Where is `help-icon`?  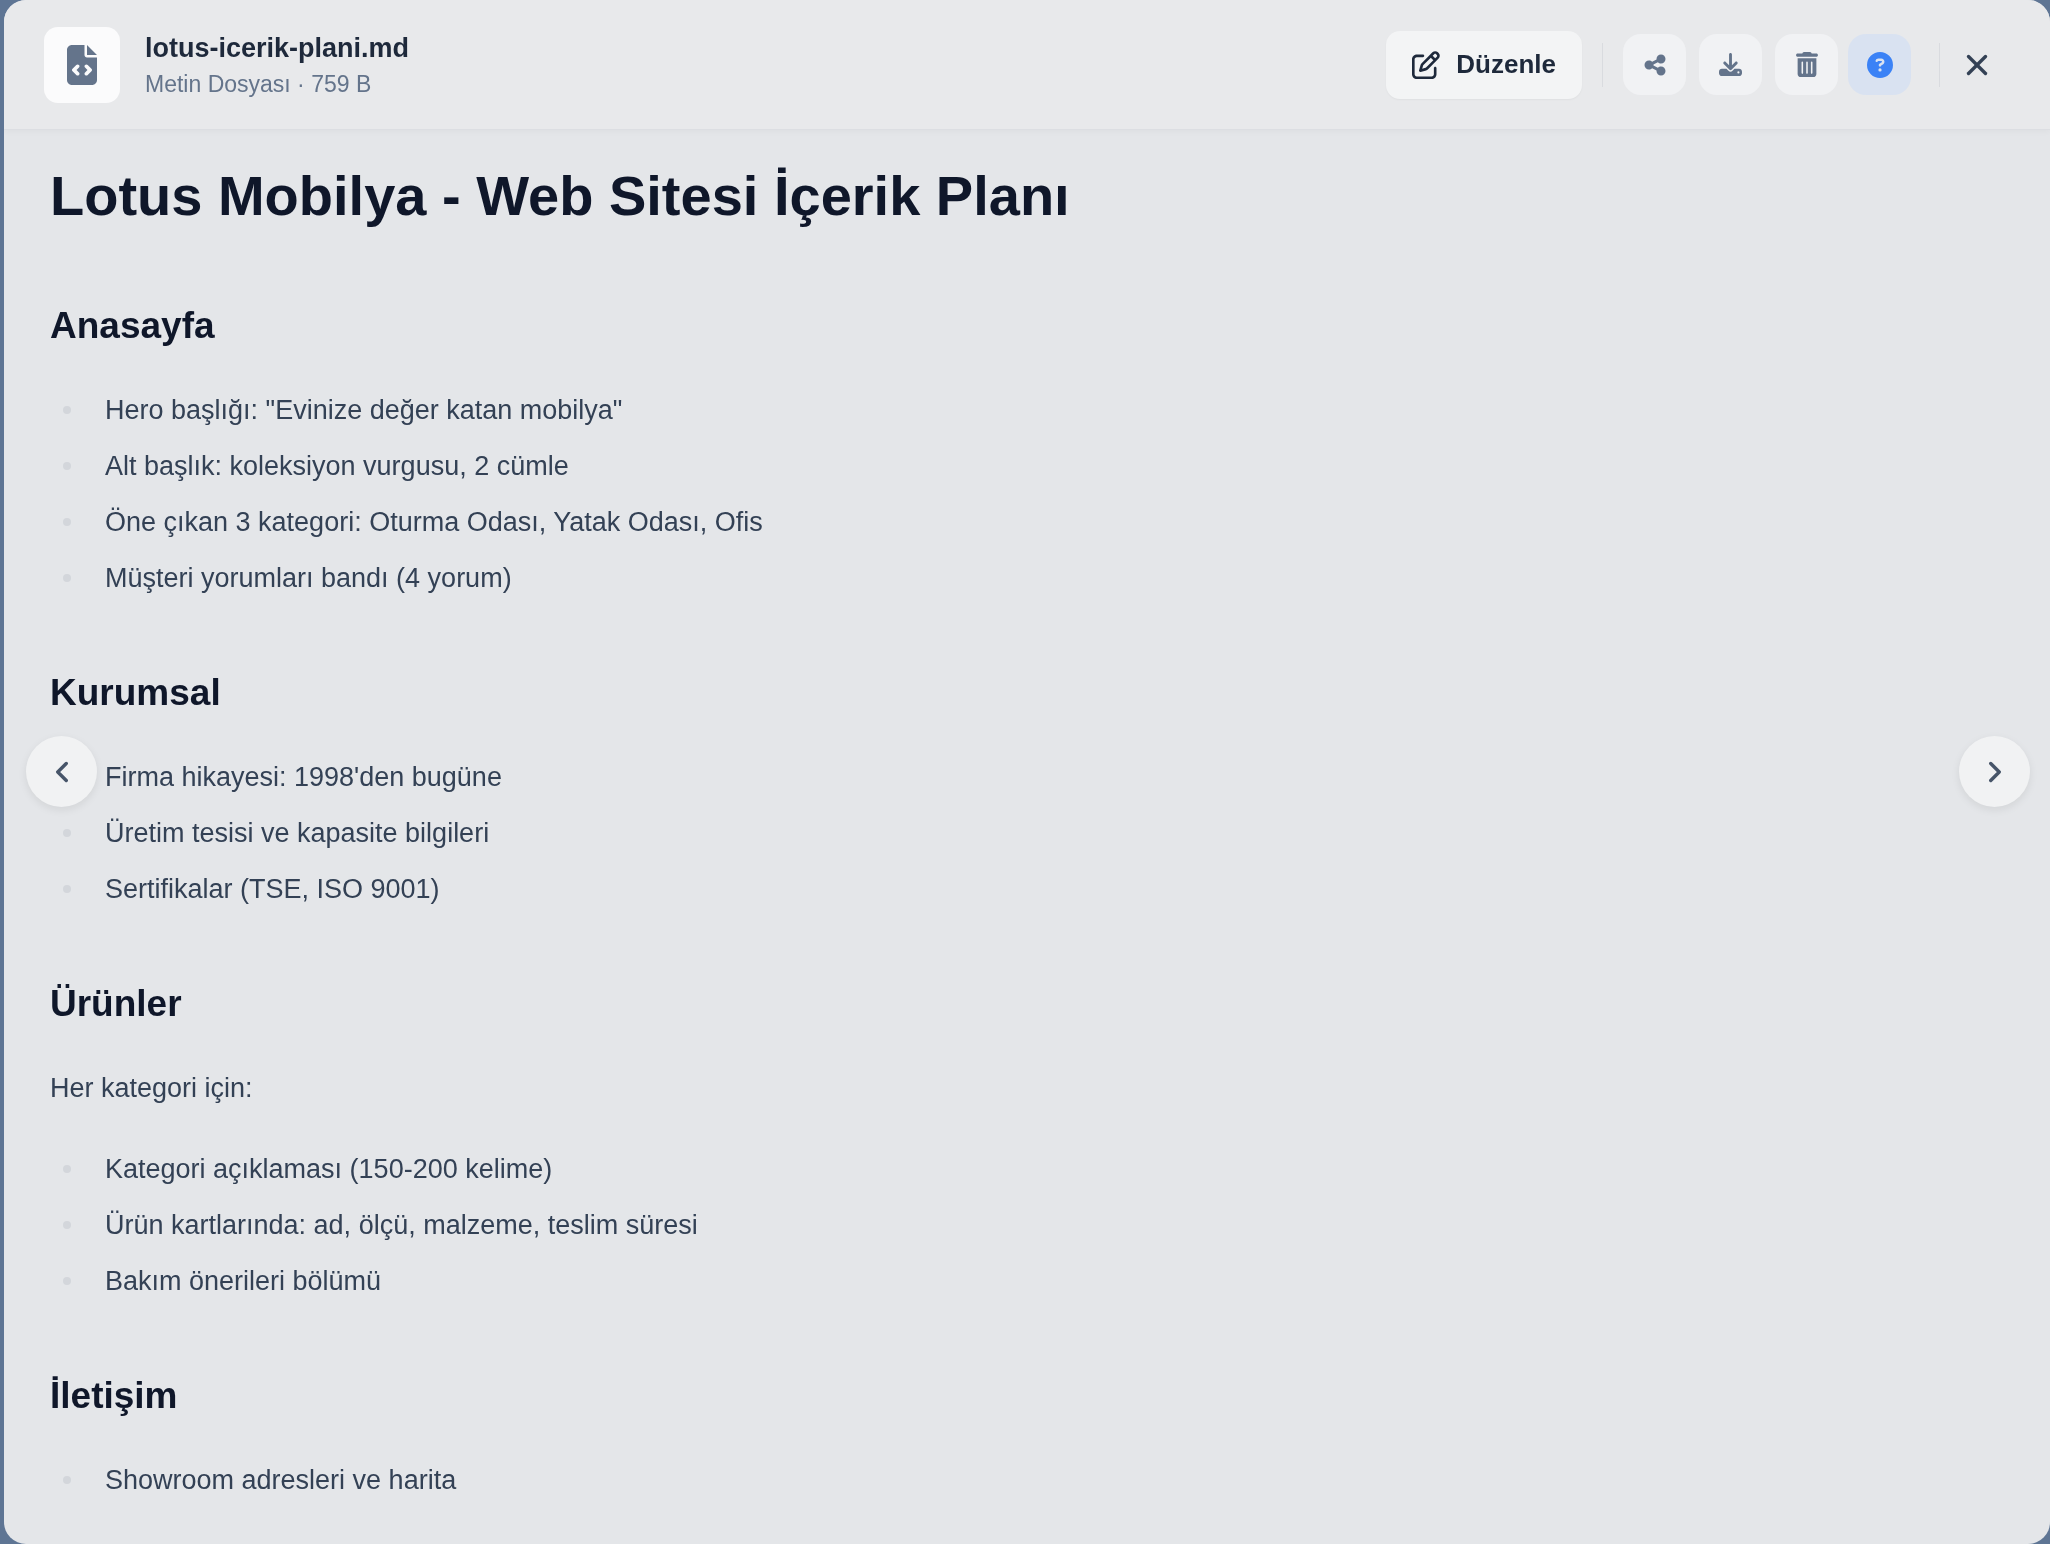
help-icon is located at coordinates (1879, 64).